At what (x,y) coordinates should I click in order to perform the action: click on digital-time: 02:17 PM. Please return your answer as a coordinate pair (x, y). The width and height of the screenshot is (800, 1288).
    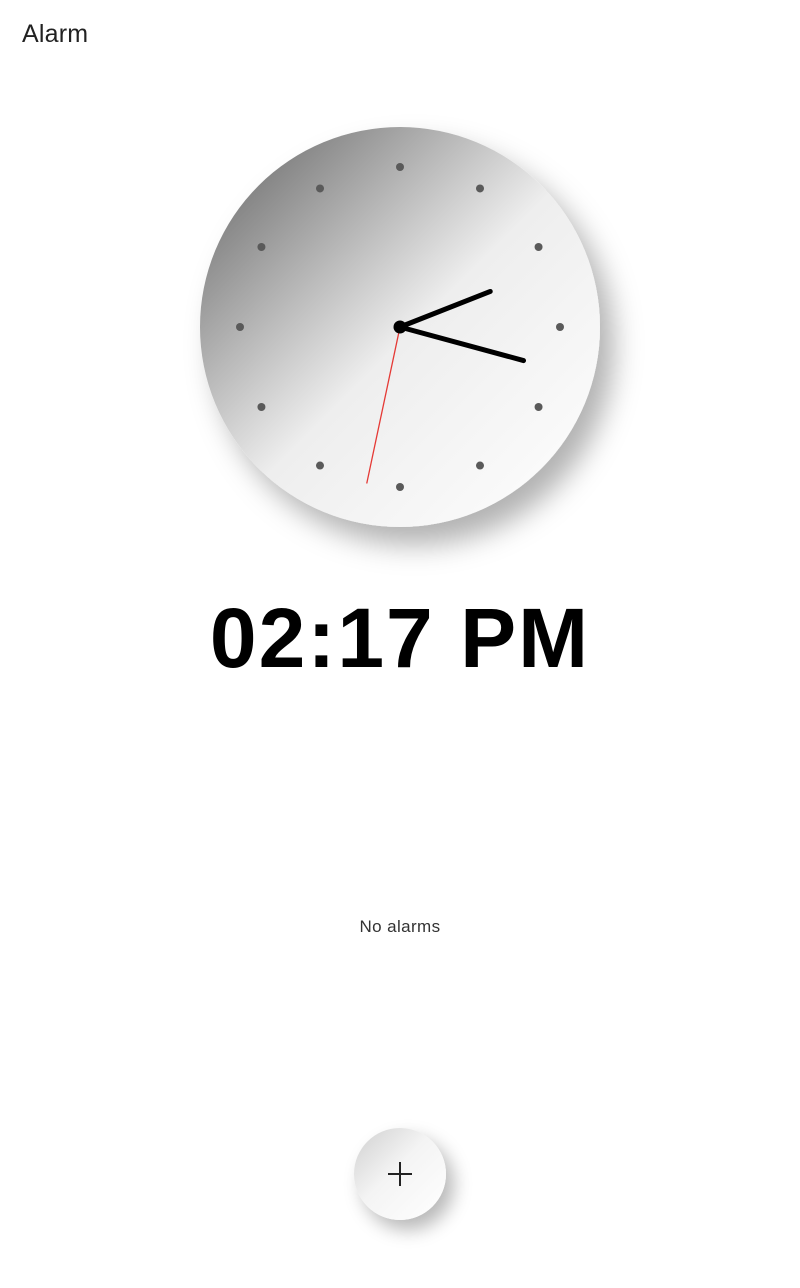
    Looking at the image, I should click on (400, 638).